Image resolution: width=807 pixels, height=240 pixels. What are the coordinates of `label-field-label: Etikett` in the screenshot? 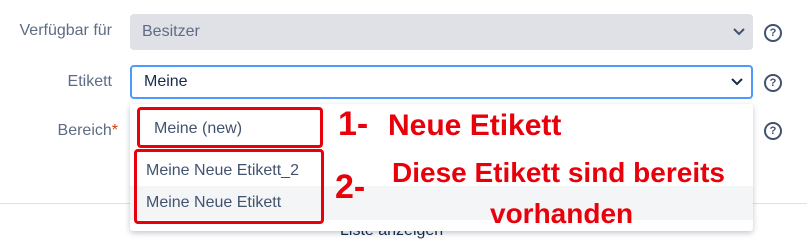 It's located at (89, 81).